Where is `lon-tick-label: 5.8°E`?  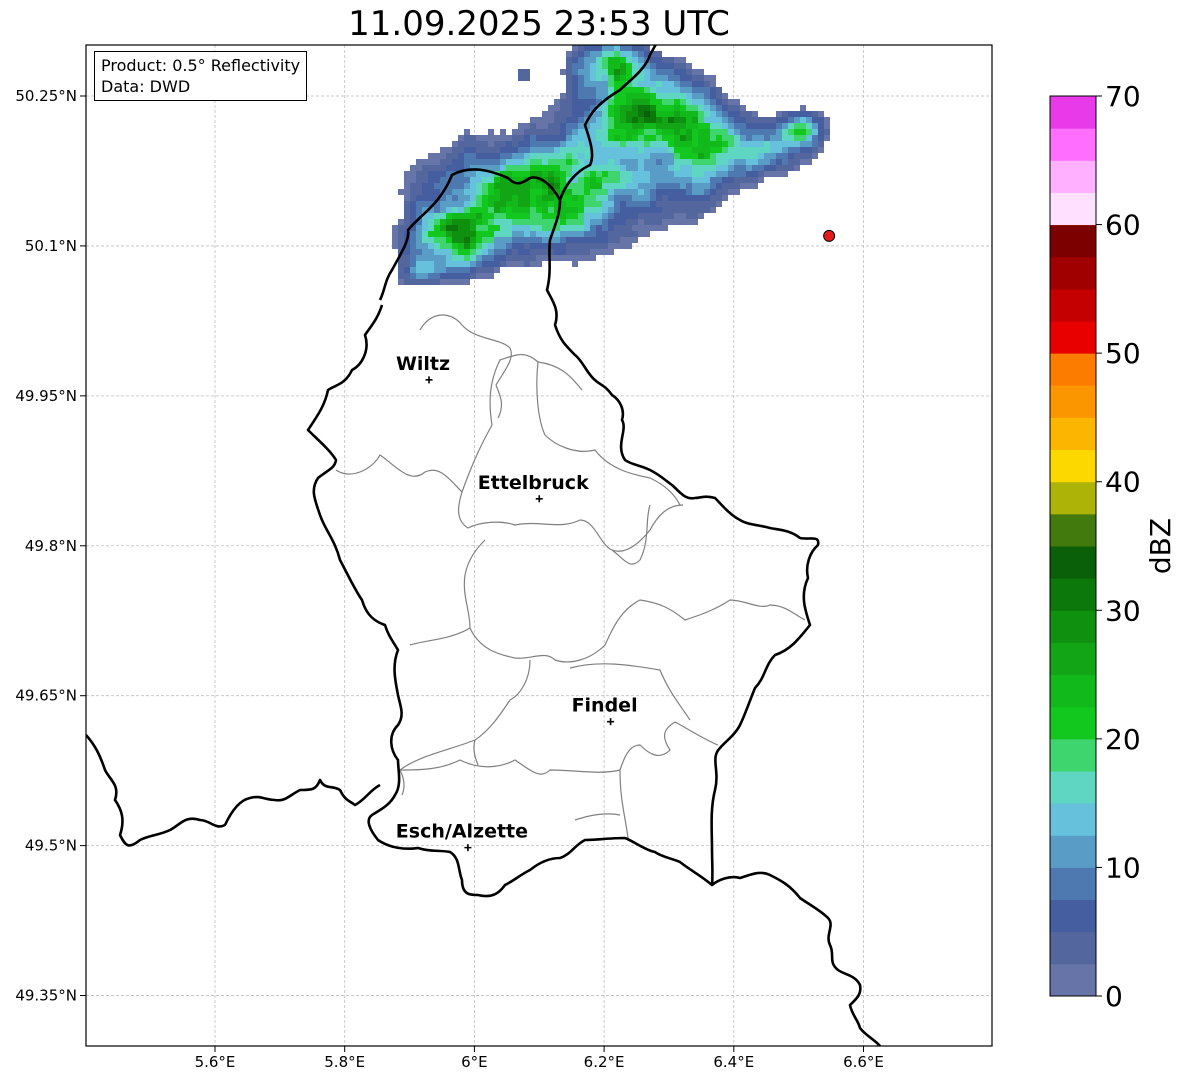 lon-tick-label: 5.8°E is located at coordinates (344, 1062).